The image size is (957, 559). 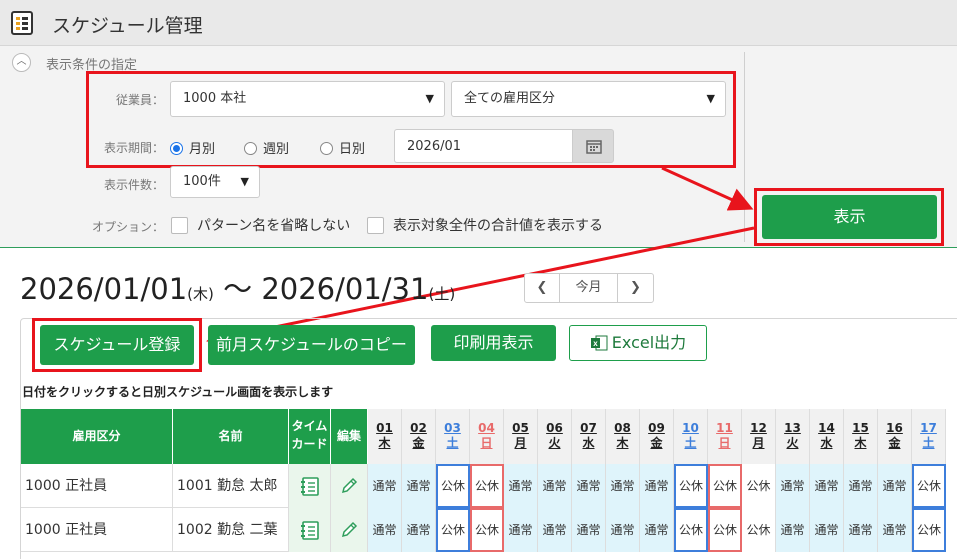 I want to click on date-header-09: 09 金, so click(x=657, y=436).